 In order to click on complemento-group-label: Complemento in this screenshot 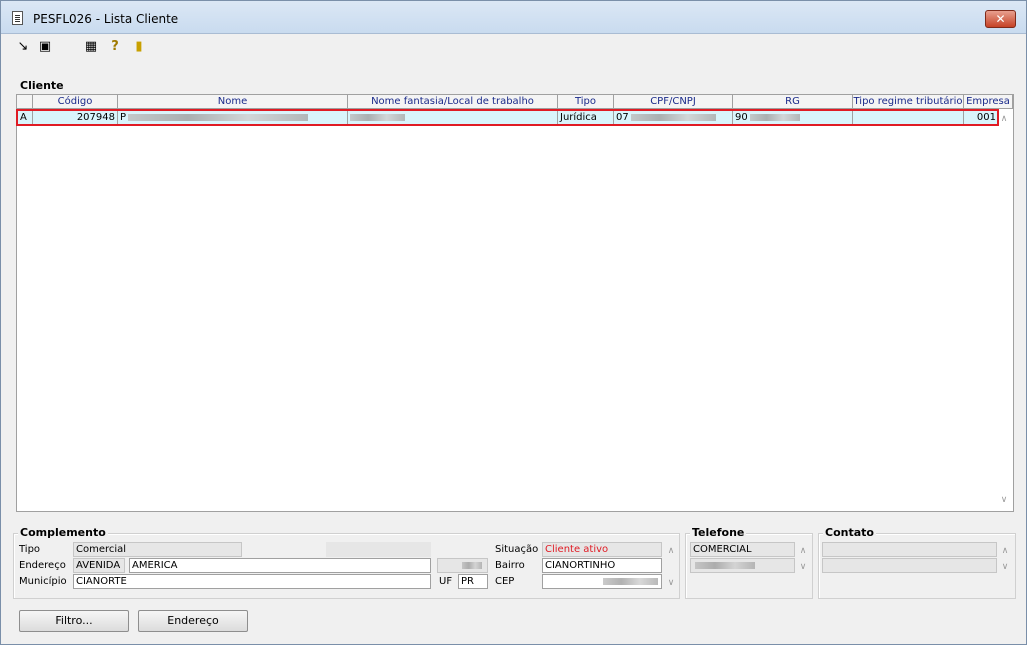, I will do `click(63, 532)`.